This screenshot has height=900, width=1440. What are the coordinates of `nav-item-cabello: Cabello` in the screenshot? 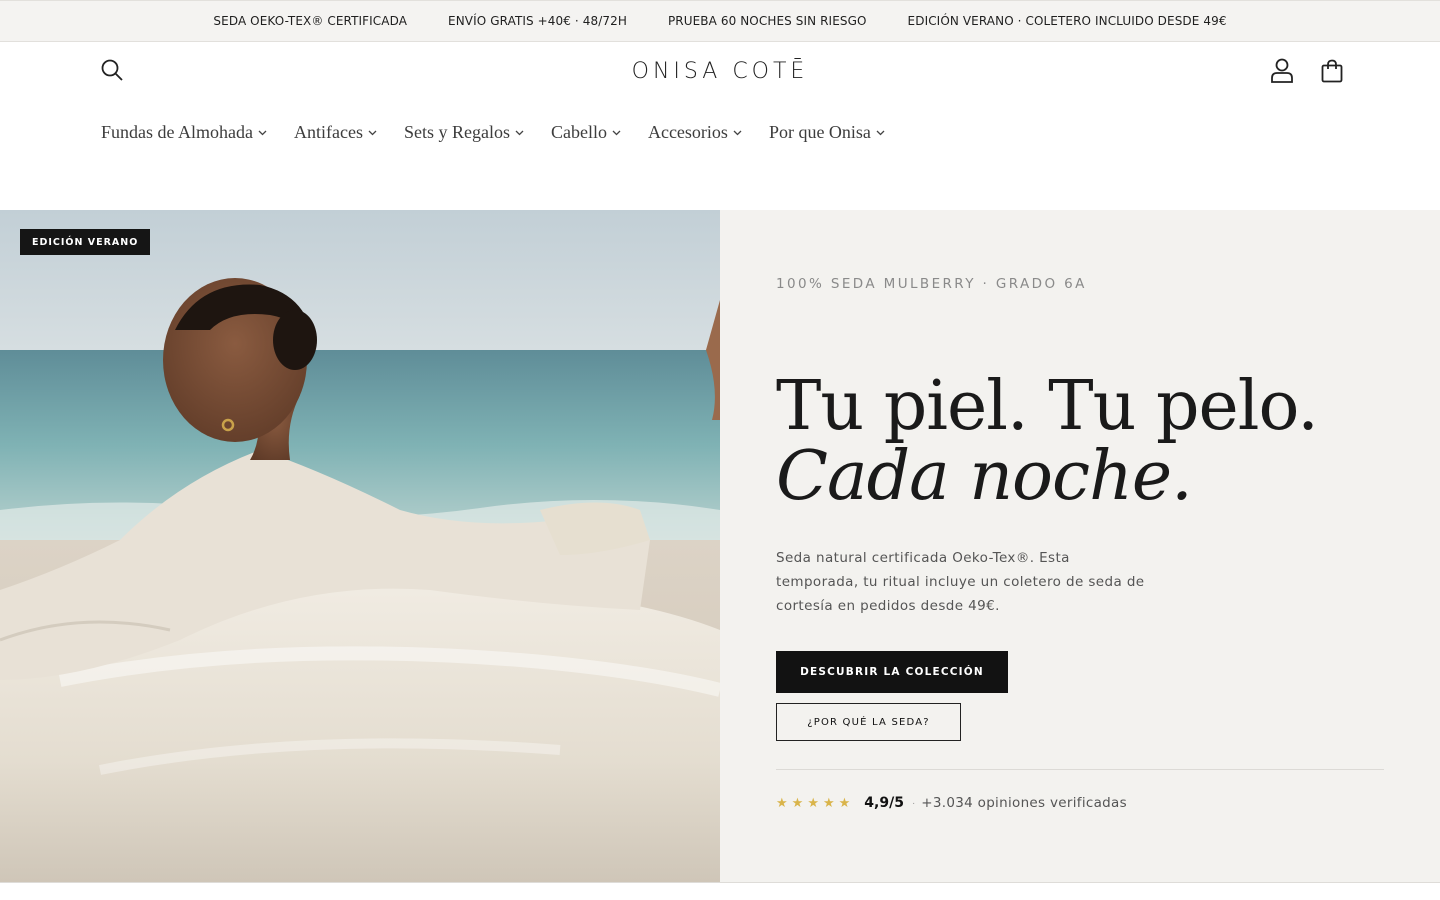 It's located at (586, 132).